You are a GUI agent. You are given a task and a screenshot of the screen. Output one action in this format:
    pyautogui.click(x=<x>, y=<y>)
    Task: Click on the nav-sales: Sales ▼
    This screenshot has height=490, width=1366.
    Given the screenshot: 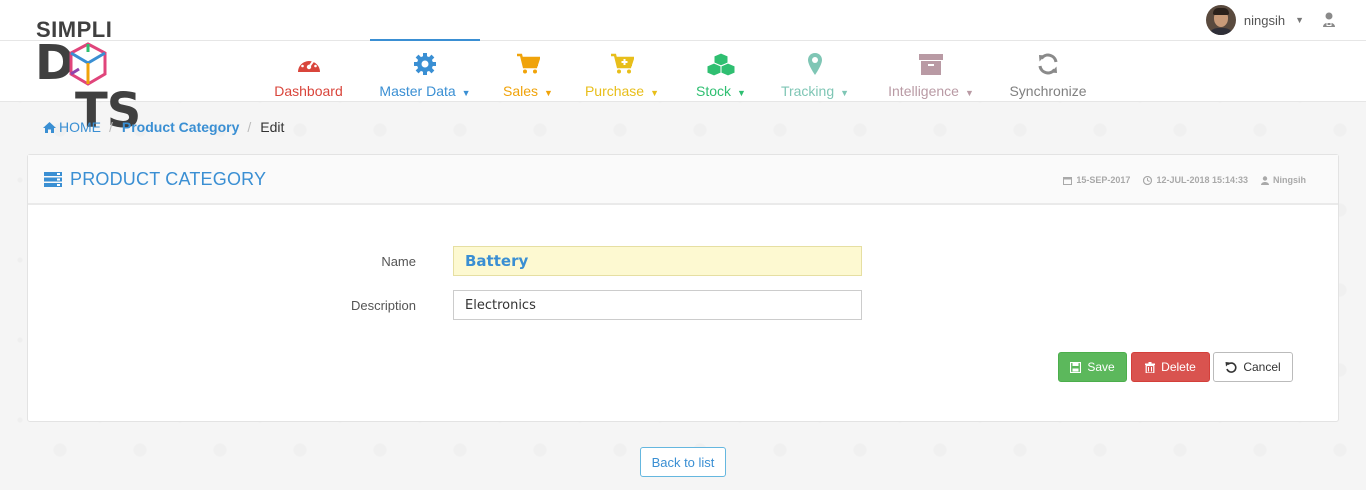 What is the action you would take?
    pyautogui.click(x=528, y=71)
    